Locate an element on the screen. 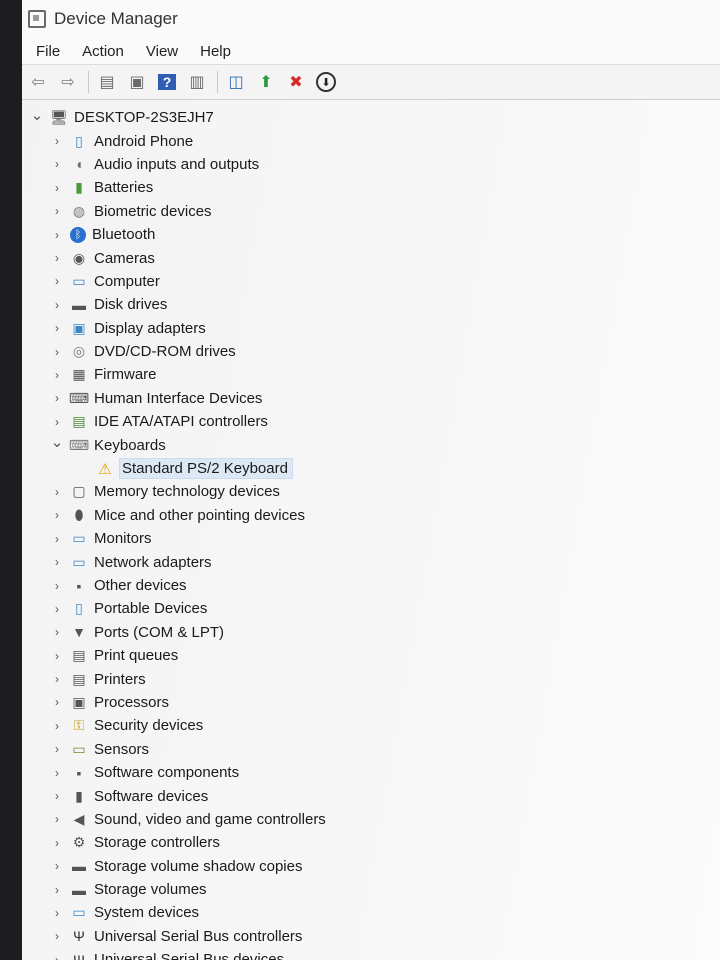  device-category: › ◍ Biometric devices is located at coordinates (375, 211).